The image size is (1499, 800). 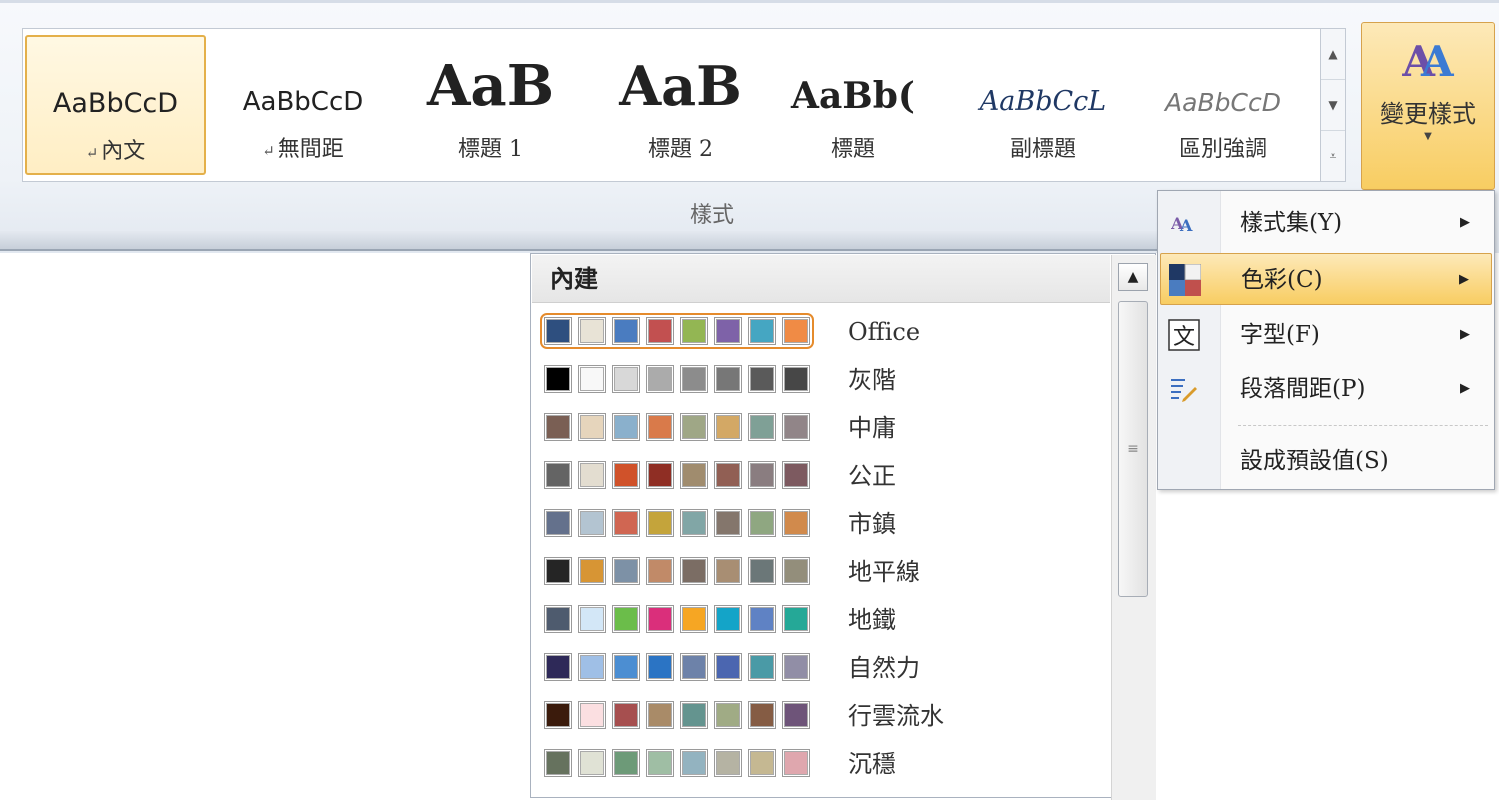 What do you see at coordinates (1186, 225) in the screenshot?
I see `svg-text: A` at bounding box center [1186, 225].